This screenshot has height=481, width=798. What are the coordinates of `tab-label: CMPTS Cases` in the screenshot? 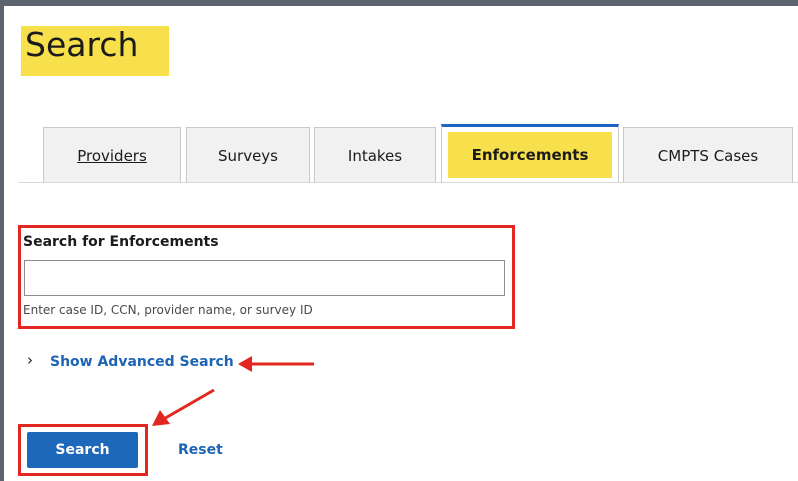 It's located at (708, 155).